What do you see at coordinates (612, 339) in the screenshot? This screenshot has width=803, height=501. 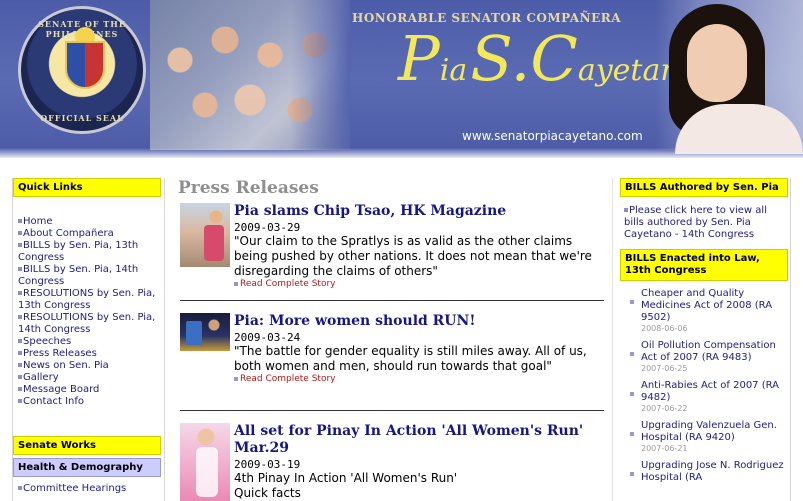 I see `center-column-border` at bounding box center [612, 339].